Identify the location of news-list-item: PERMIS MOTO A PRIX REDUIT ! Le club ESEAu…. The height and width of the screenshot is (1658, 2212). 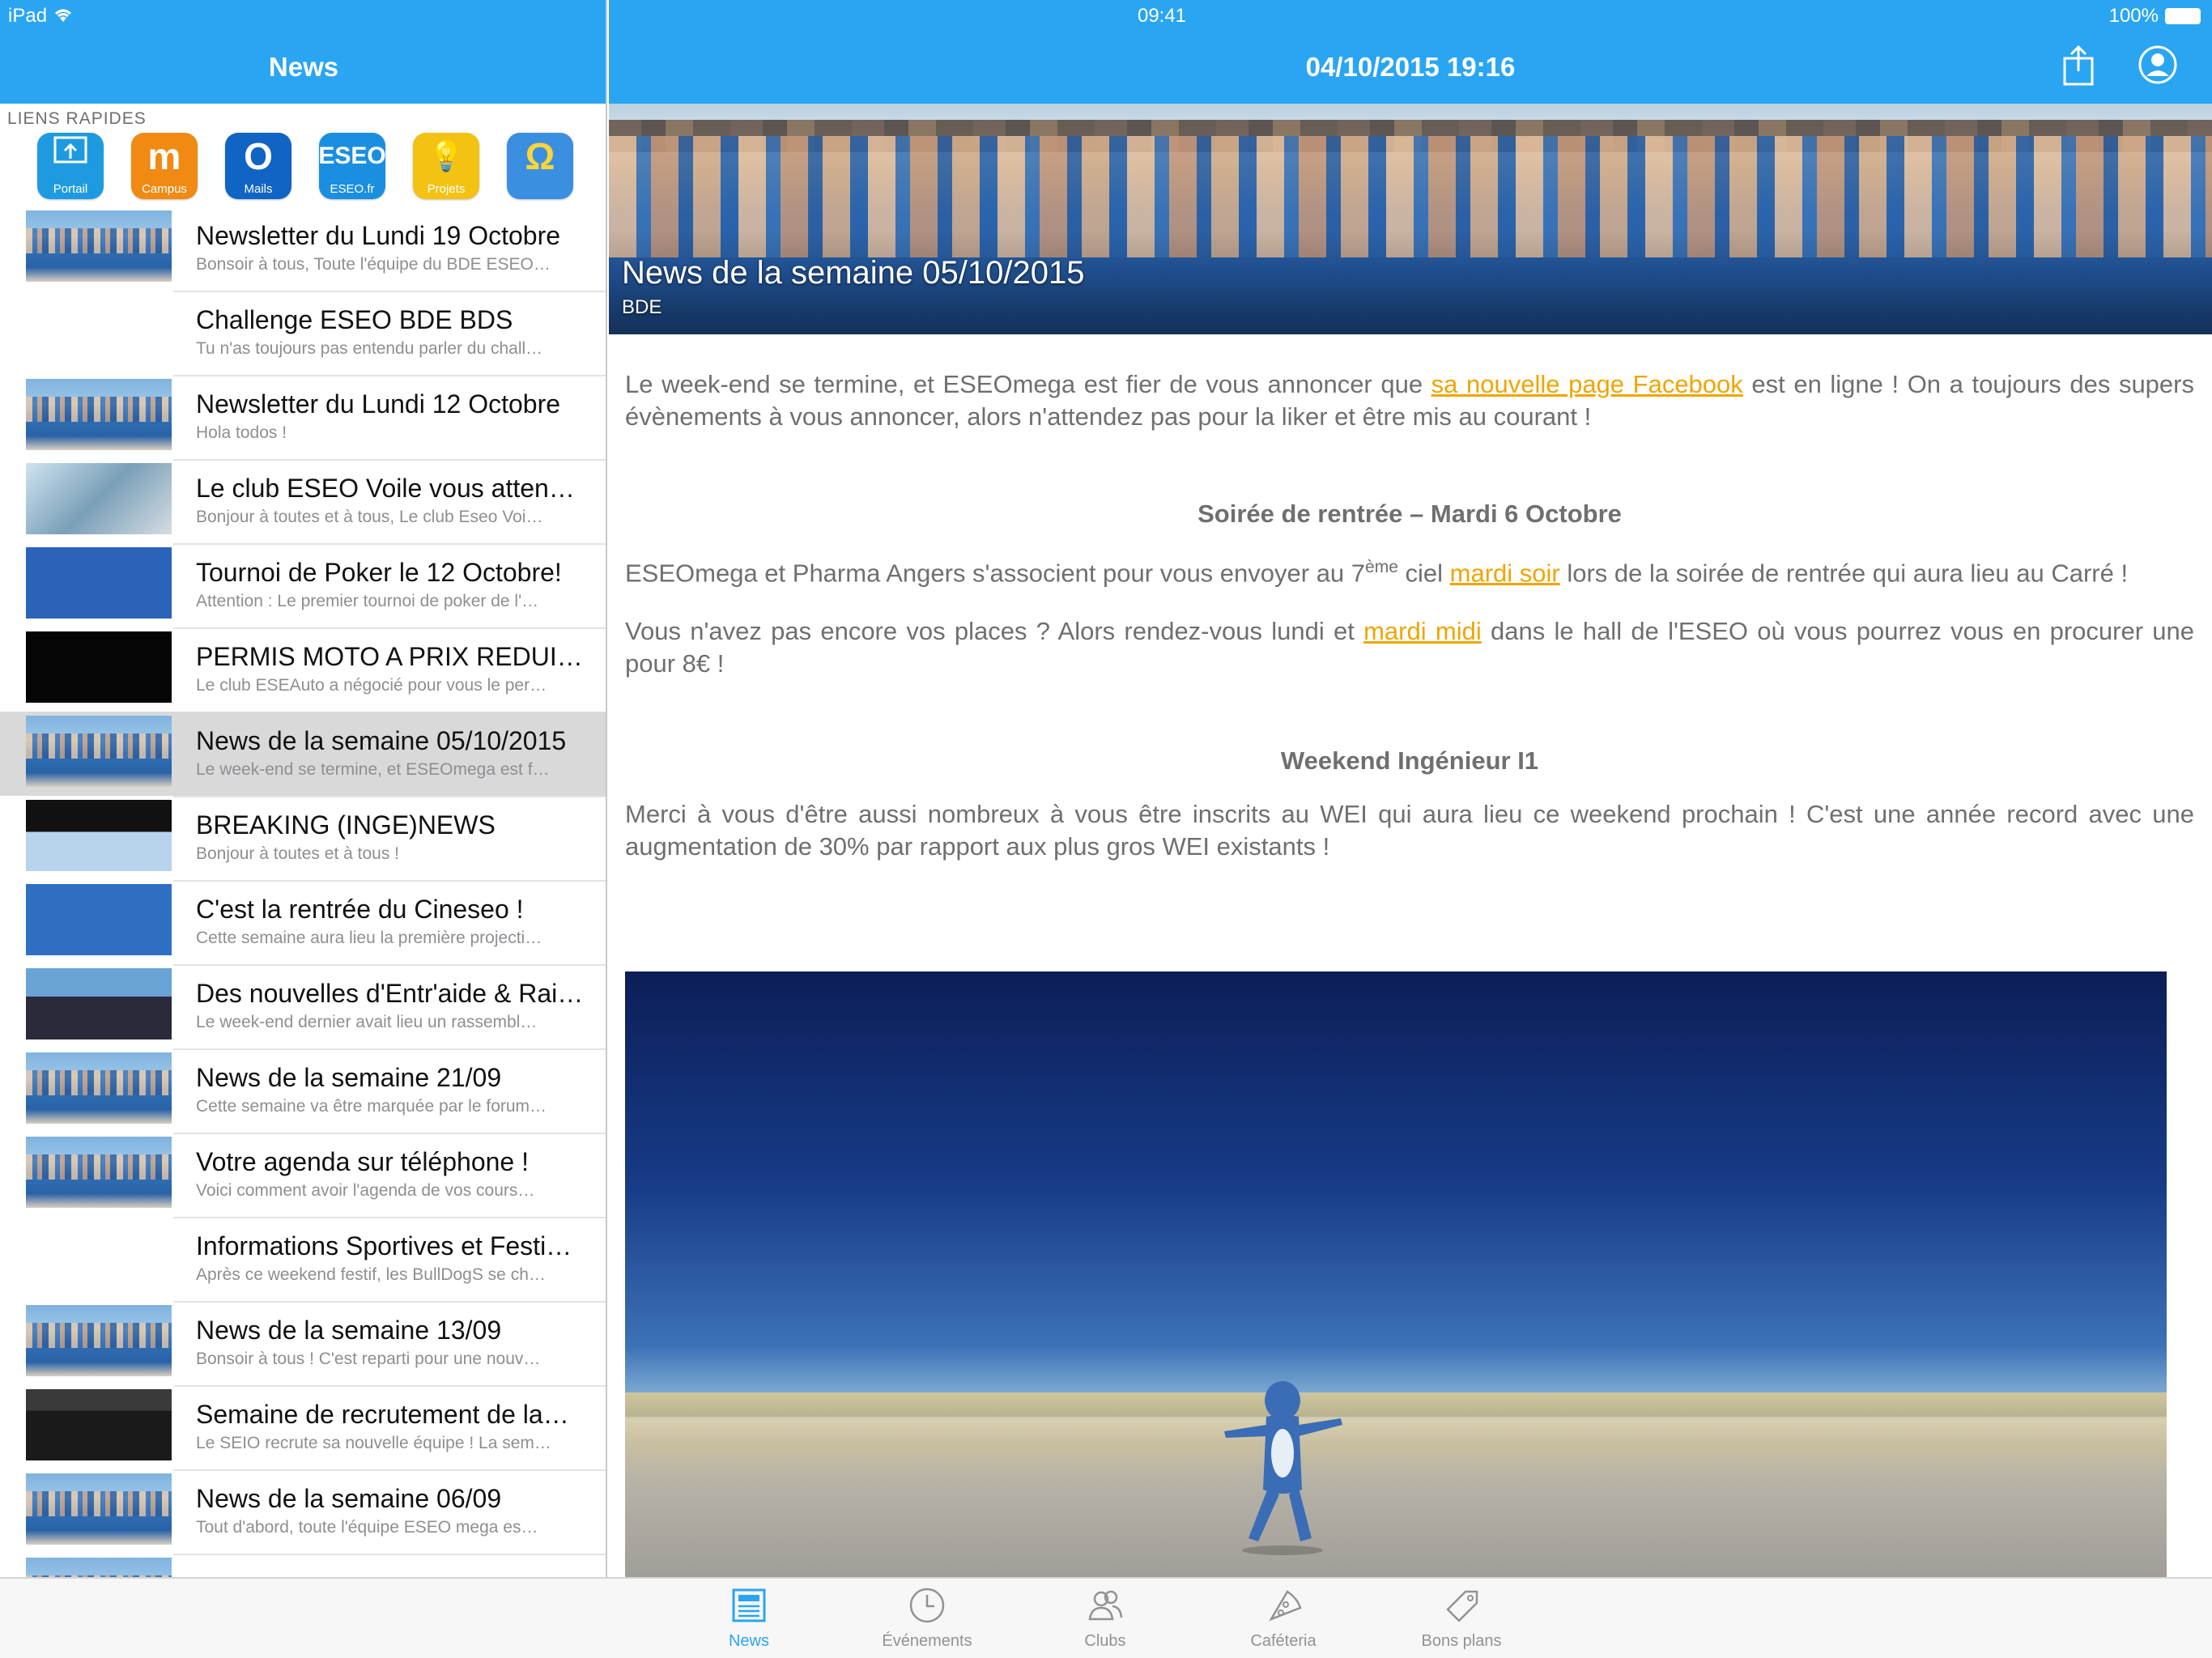
(303, 670).